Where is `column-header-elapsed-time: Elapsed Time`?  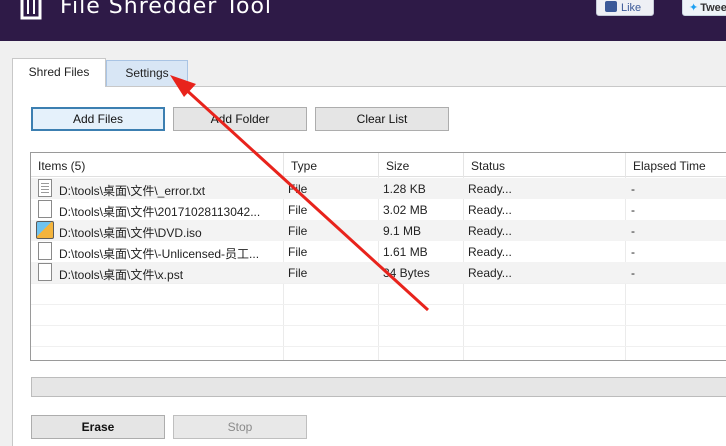 column-header-elapsed-time: Elapsed Time is located at coordinates (676, 165).